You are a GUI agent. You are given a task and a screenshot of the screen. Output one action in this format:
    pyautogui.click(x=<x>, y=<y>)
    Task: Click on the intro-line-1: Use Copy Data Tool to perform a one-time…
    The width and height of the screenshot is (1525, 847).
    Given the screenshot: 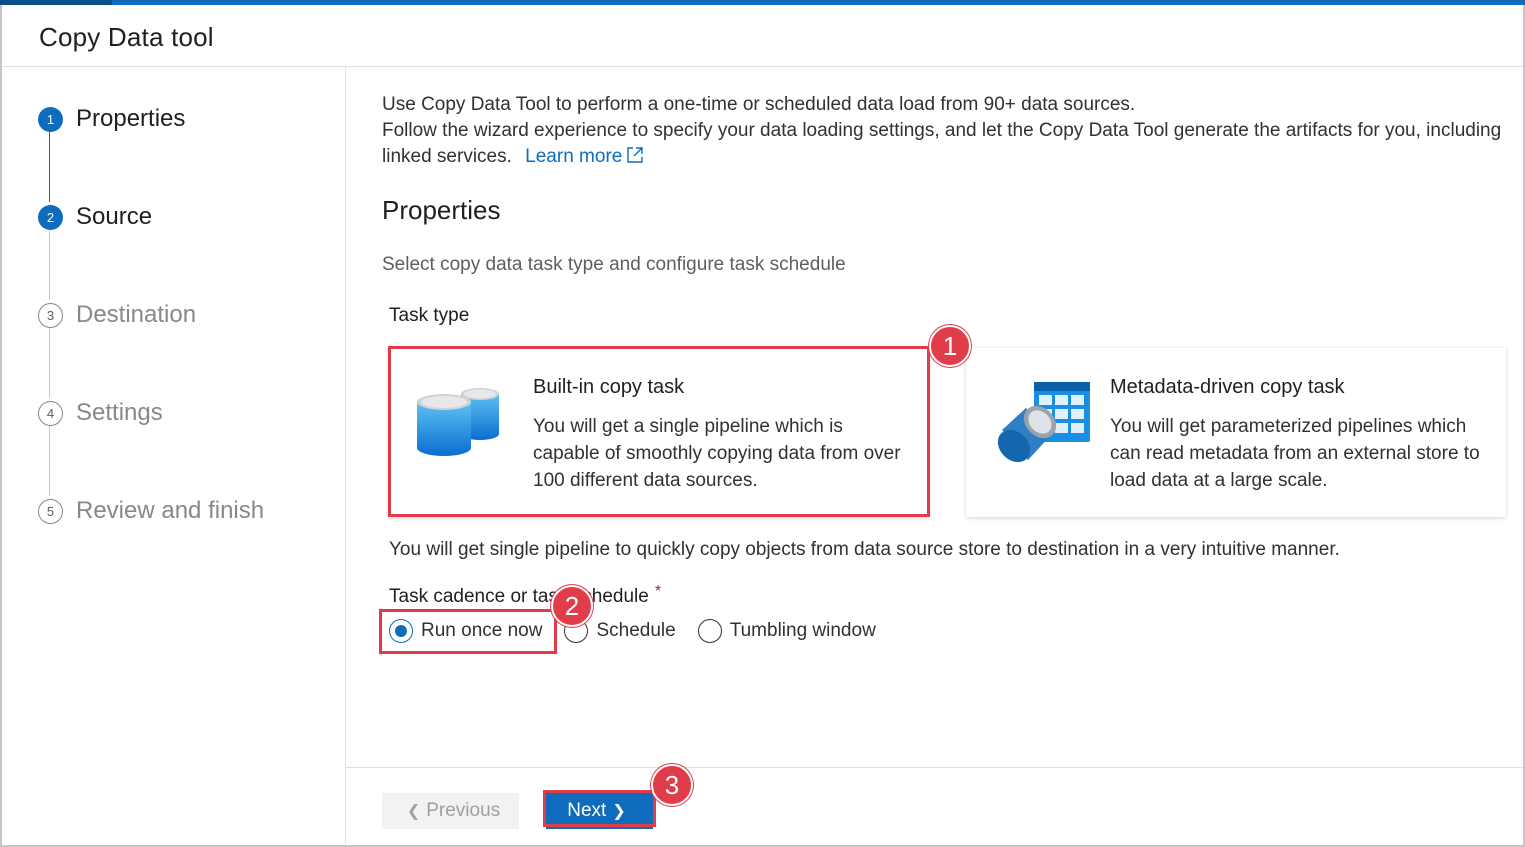 What is the action you would take?
    pyautogui.click(x=759, y=104)
    